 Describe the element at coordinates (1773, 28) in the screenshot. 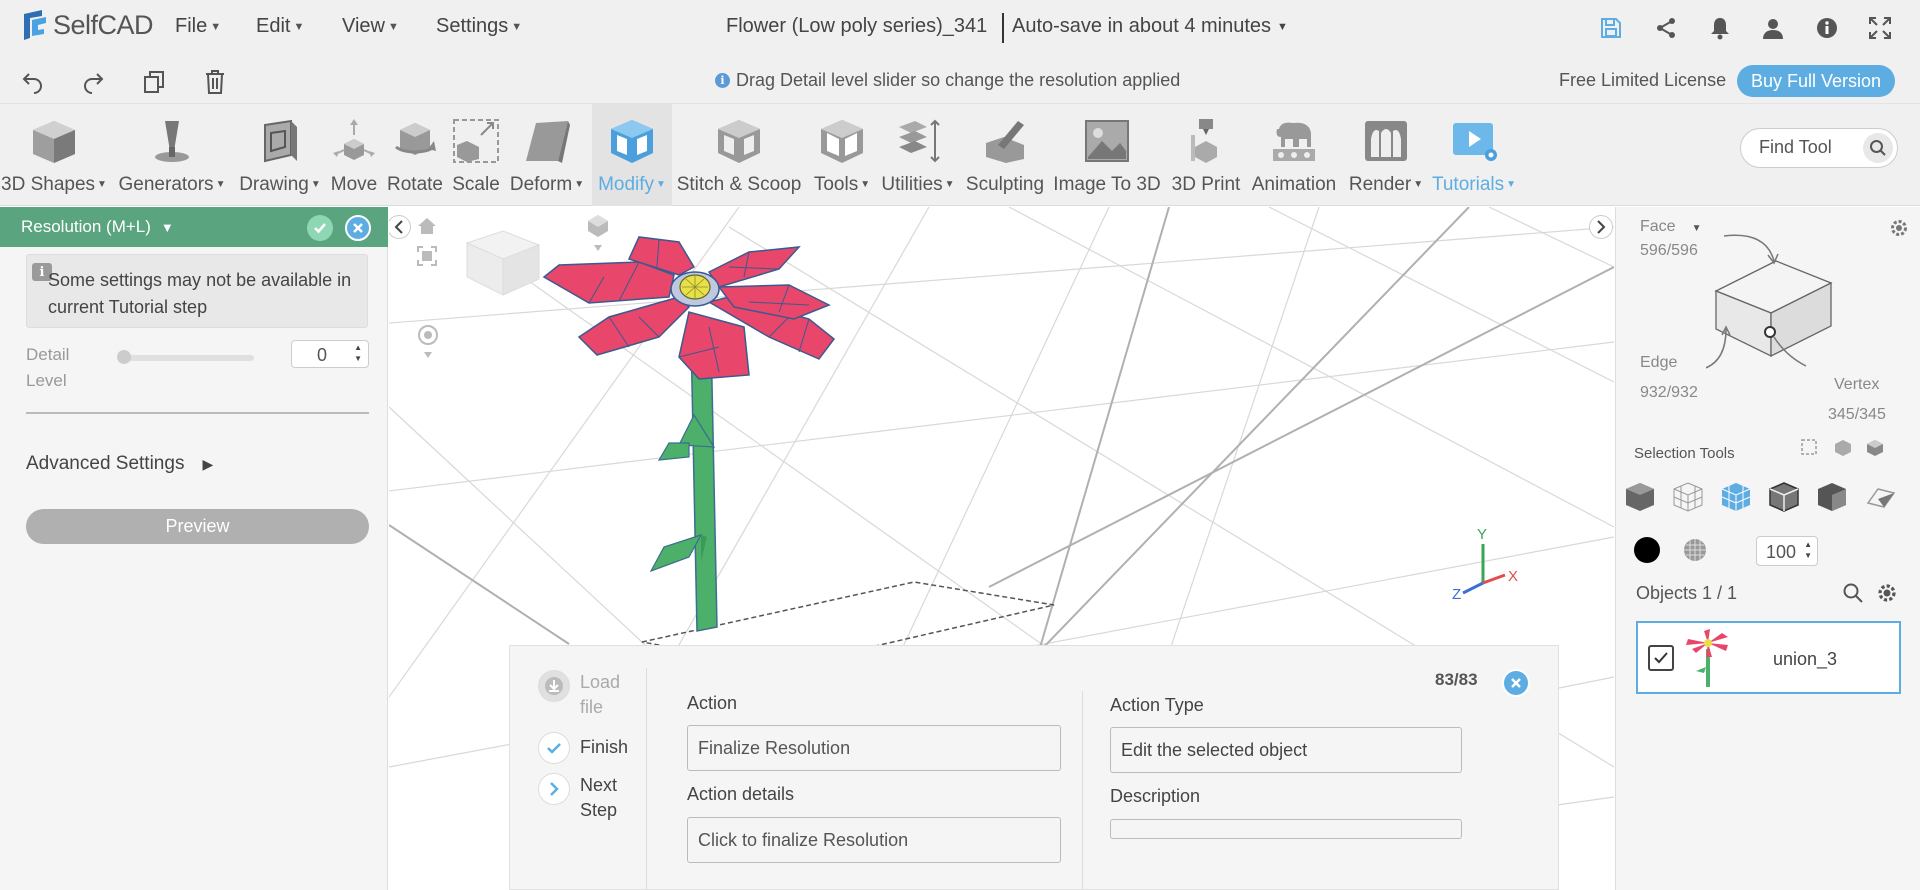

I see `user-icon` at that location.